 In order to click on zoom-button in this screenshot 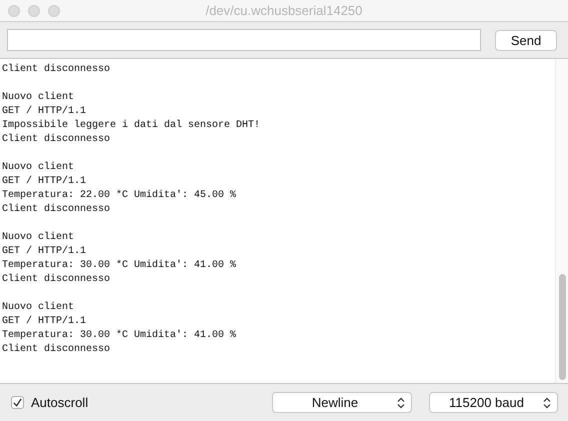, I will do `click(54, 10)`.